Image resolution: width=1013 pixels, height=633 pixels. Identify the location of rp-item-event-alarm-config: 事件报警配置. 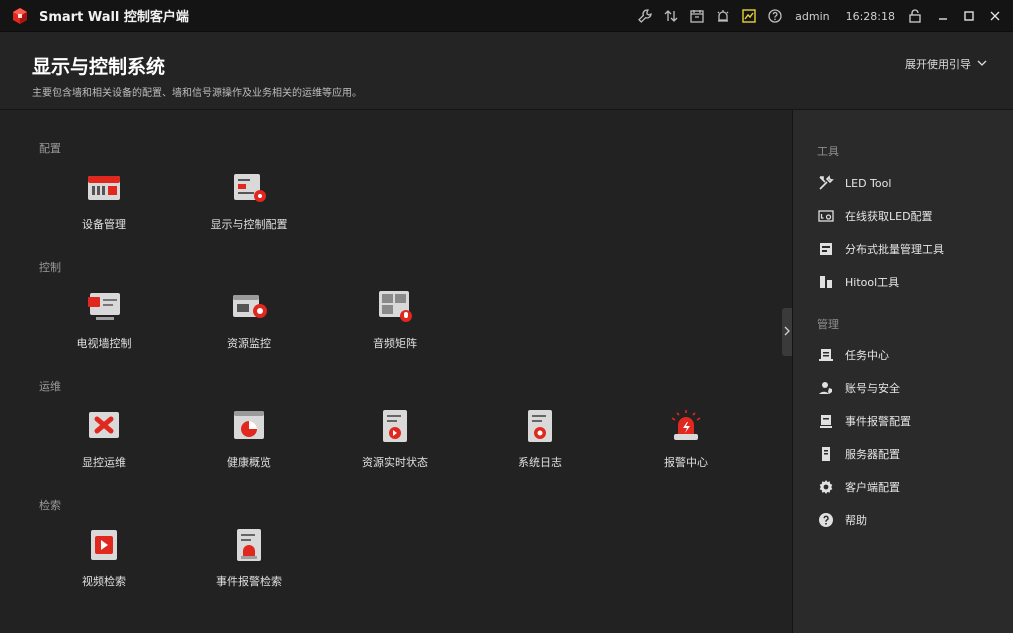
(864, 421).